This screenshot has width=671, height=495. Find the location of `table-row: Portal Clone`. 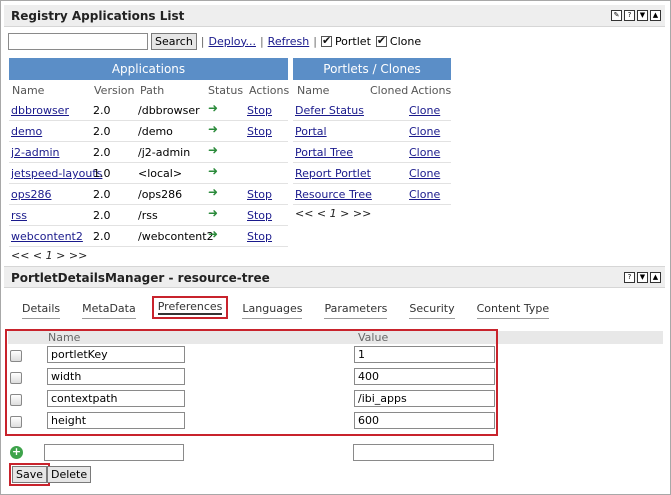

table-row: Portal Clone is located at coordinates (372, 131).